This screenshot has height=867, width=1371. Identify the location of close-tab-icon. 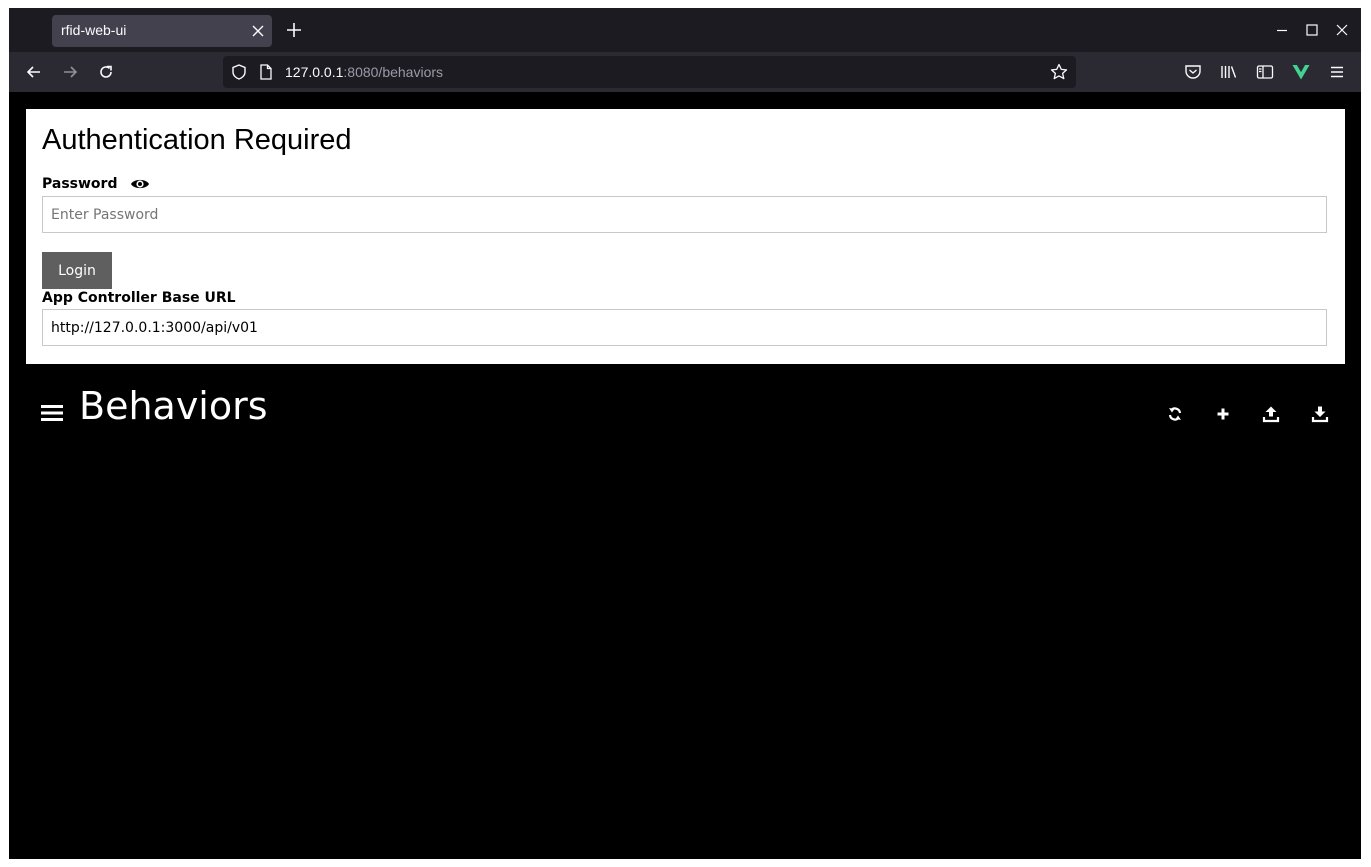
(258, 31).